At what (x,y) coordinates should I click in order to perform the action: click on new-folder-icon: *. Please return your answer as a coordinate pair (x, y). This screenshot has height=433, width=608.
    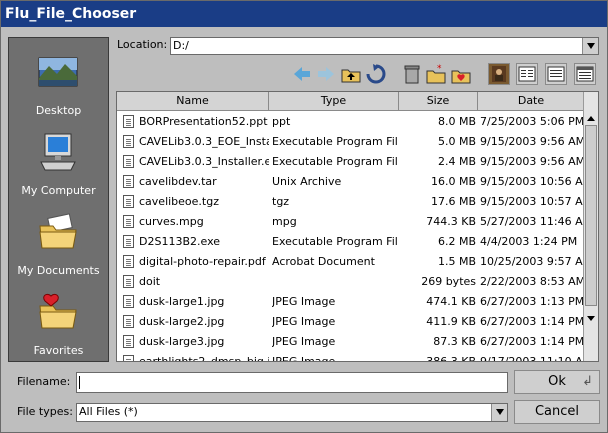
    Looking at the image, I should click on (436, 74).